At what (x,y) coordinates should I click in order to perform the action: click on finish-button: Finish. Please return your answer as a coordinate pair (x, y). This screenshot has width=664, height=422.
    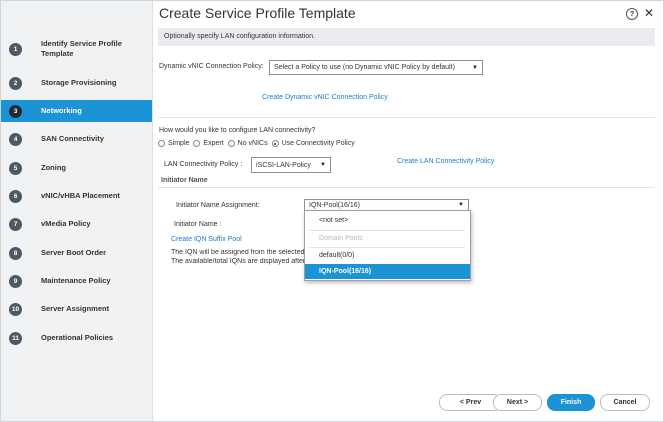
    Looking at the image, I should click on (571, 402).